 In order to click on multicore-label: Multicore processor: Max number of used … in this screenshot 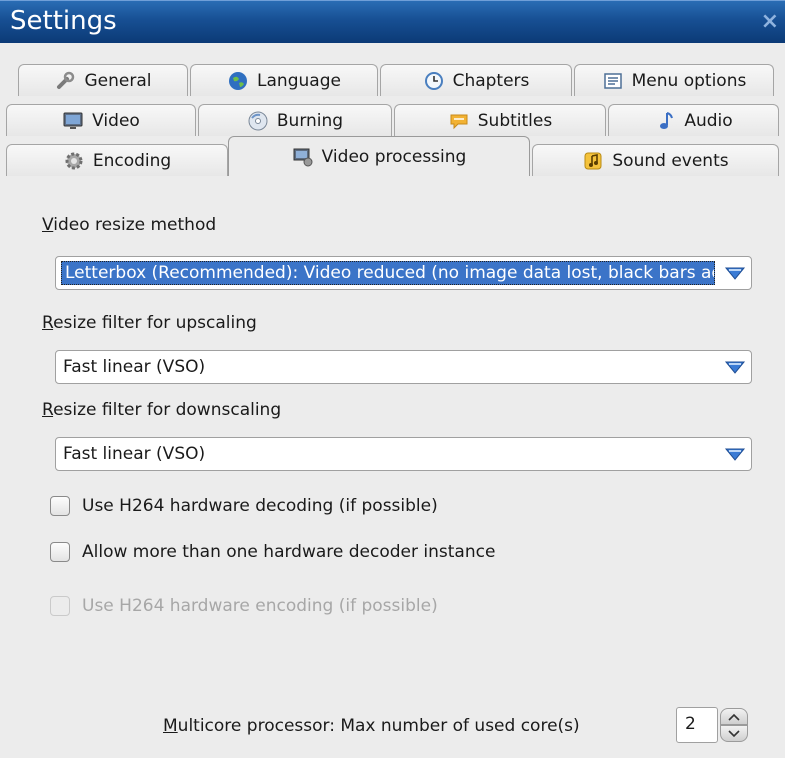, I will do `click(371, 726)`.